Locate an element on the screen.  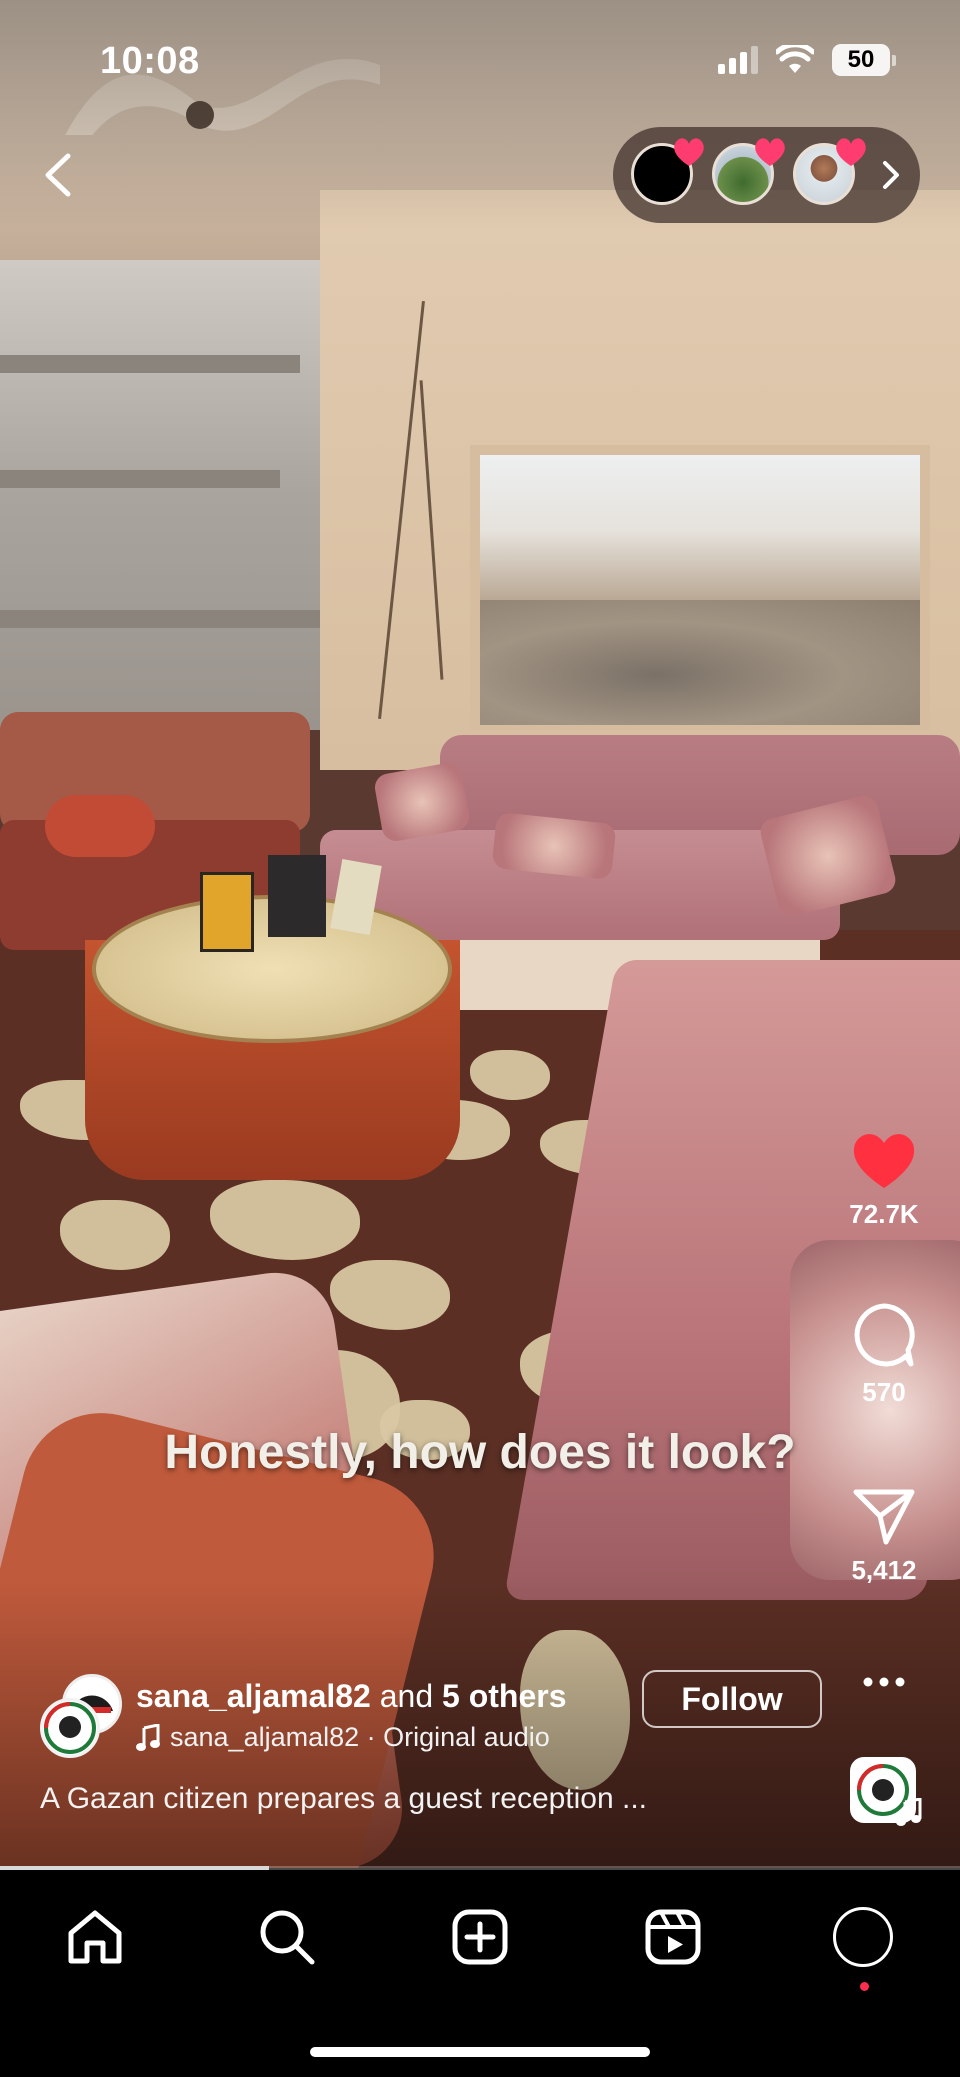
author-names: sana_aljamal82 and 5 others is located at coordinates (351, 1696).